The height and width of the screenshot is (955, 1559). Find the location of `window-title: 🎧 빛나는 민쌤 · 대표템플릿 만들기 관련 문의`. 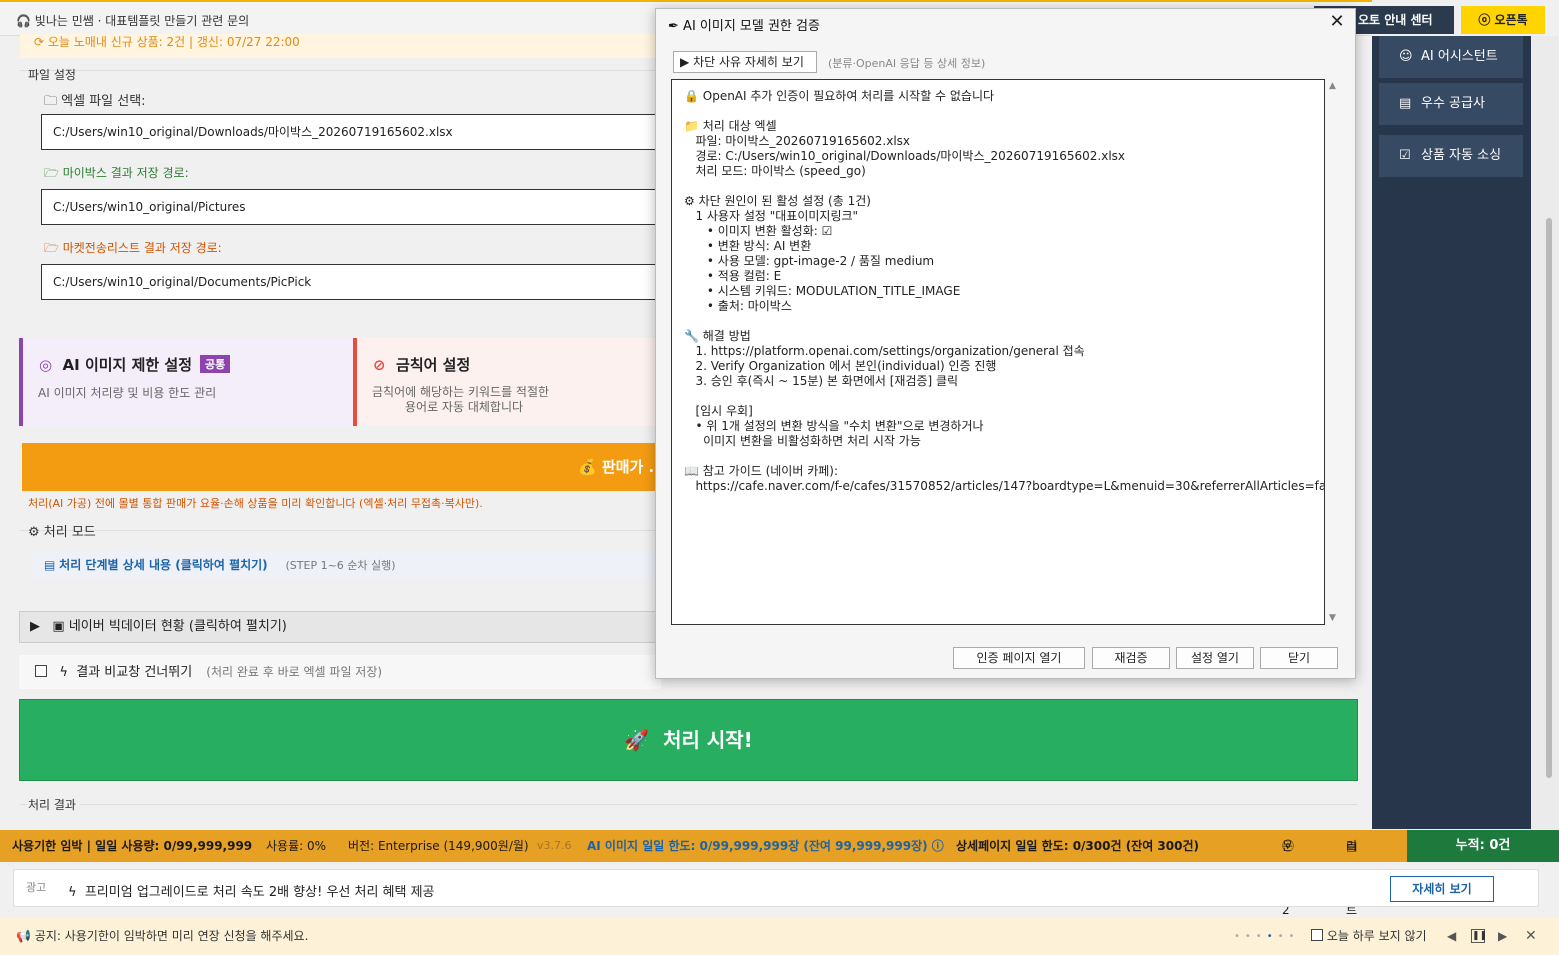

window-title: 🎧 빛나는 민쌤 · 대표템플릿 만들기 관련 문의 is located at coordinates (133, 21).